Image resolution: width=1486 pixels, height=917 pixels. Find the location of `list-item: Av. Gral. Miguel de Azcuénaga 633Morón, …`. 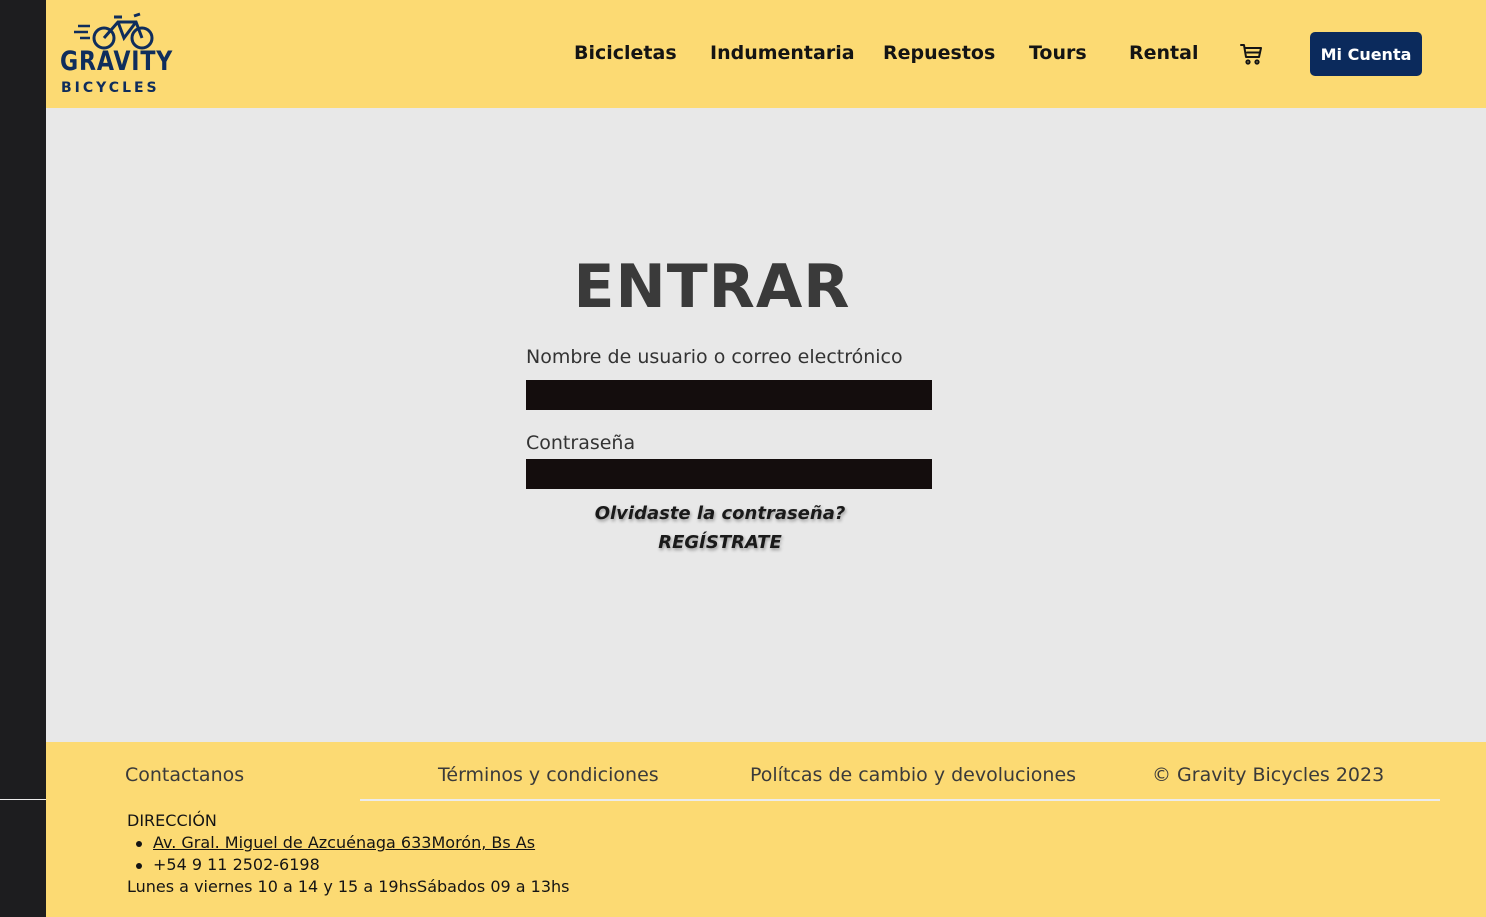

list-item: Av. Gral. Miguel de Azcuénaga 633Morón, … is located at coordinates (348, 843).